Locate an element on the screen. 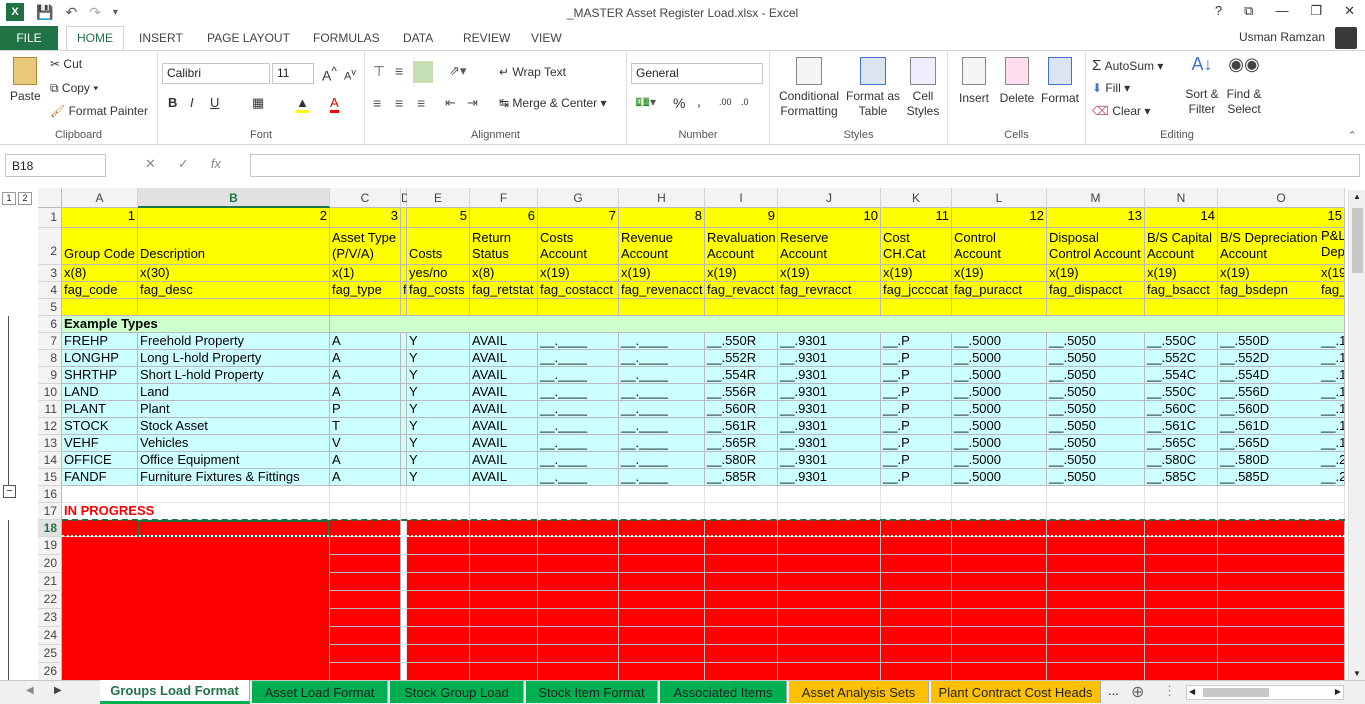  shrink-font-button: Av is located at coordinates (350, 75).